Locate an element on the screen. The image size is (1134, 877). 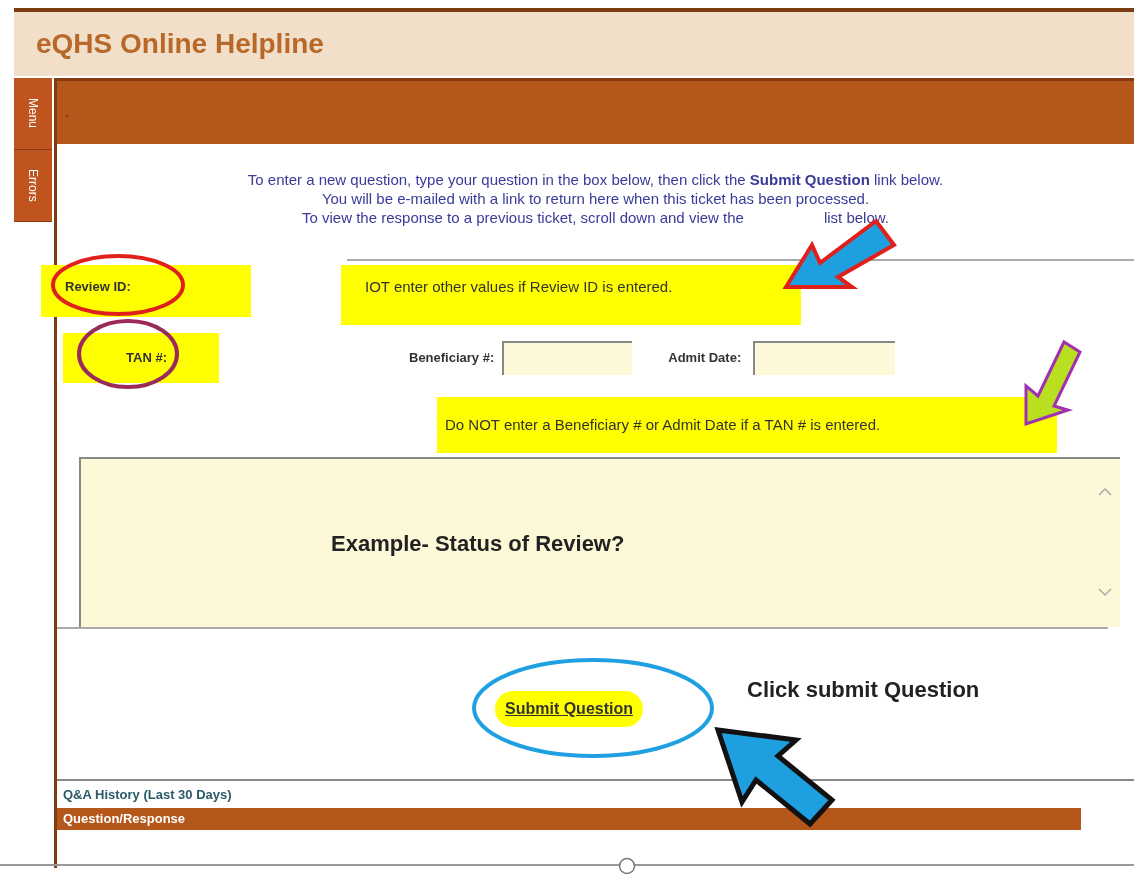
admit-date-label: Admit Date: is located at coordinates (705, 358).